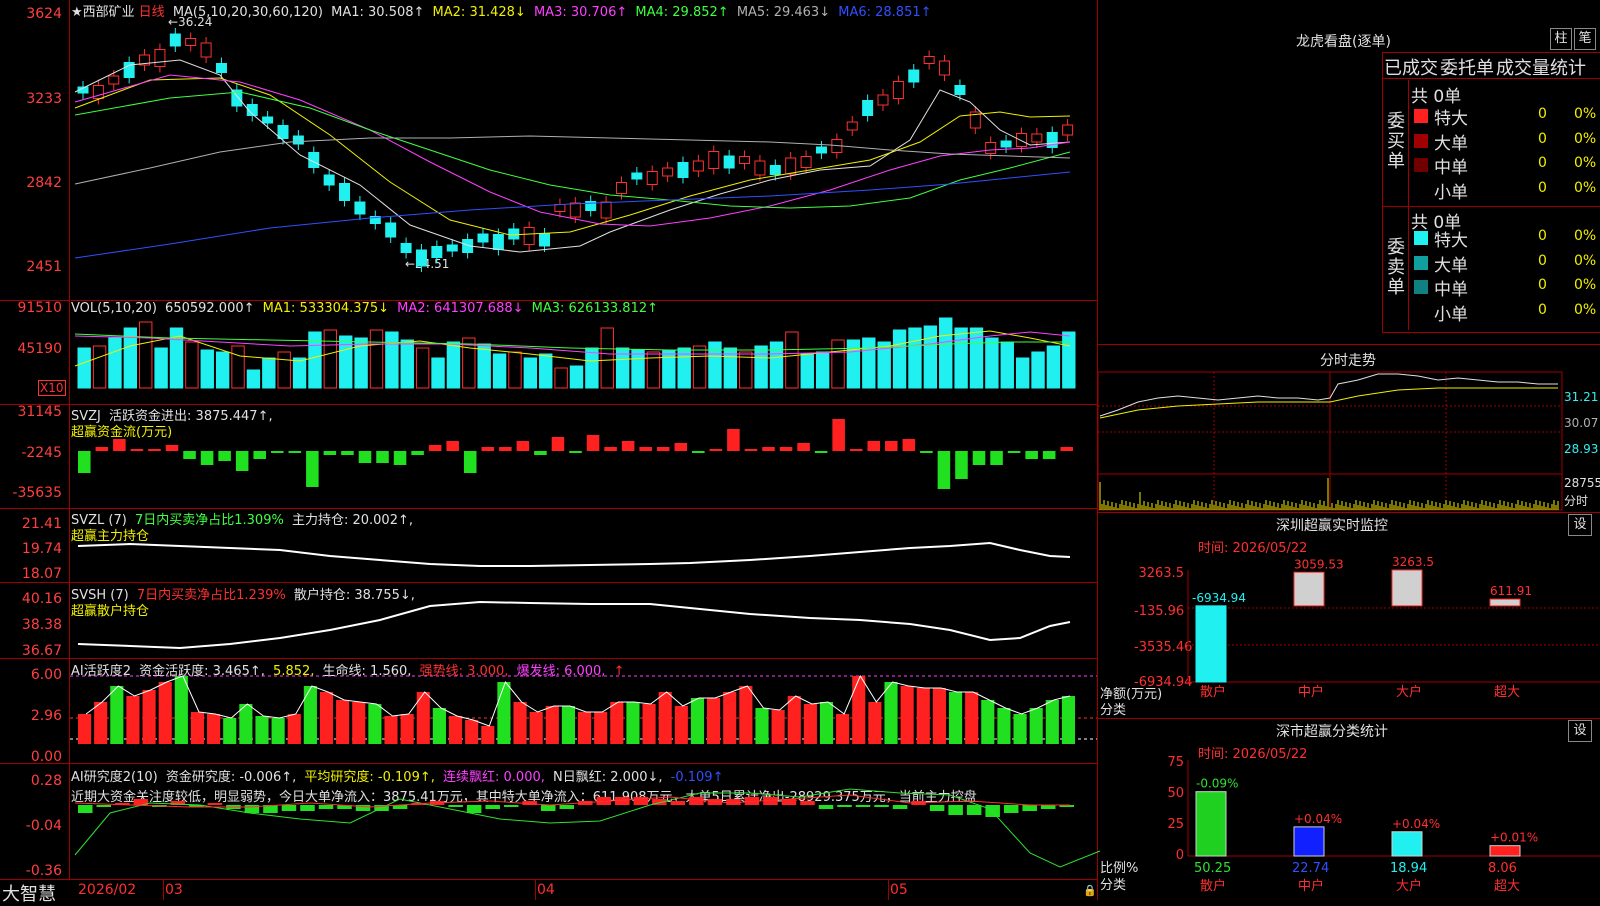  I want to click on fund-flow-chart, so click(583, 456).